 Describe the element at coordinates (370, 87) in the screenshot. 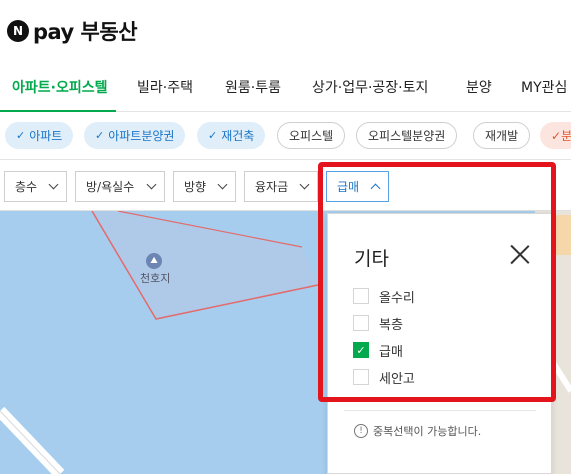

I see `tab-commercial-land: 상가·업무·공장·토지` at that location.